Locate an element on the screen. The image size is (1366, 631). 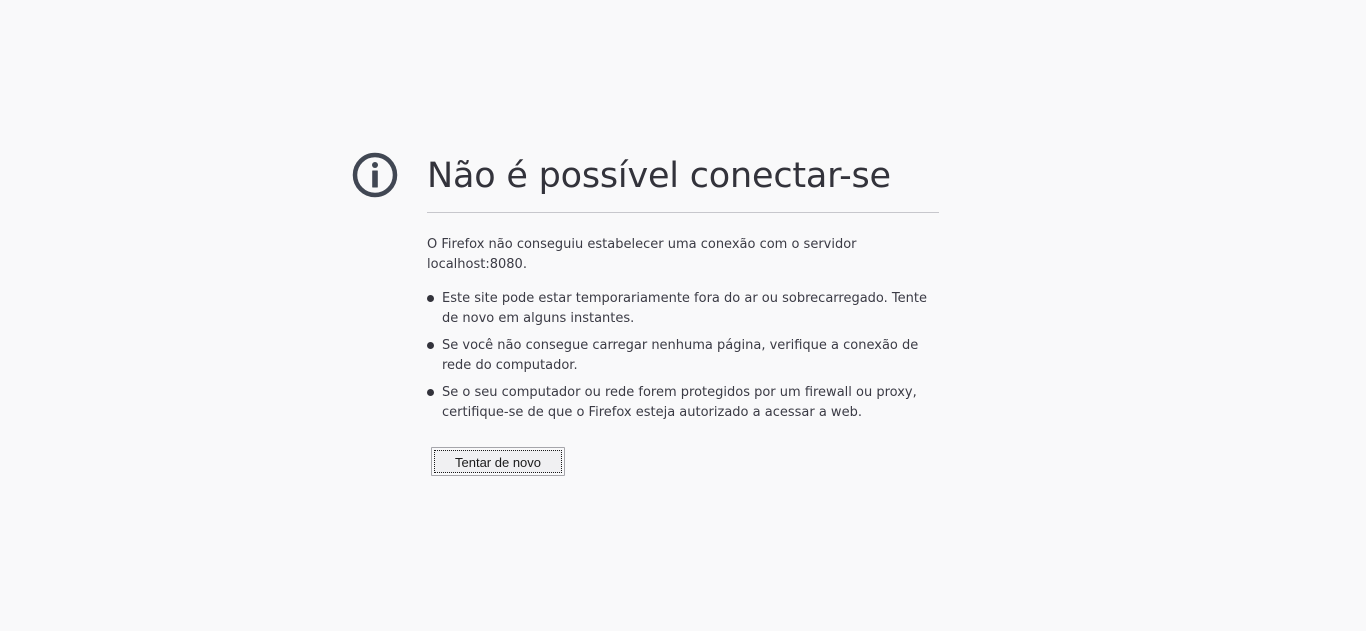
retry-button-label: Tentar de novo is located at coordinates (498, 461).